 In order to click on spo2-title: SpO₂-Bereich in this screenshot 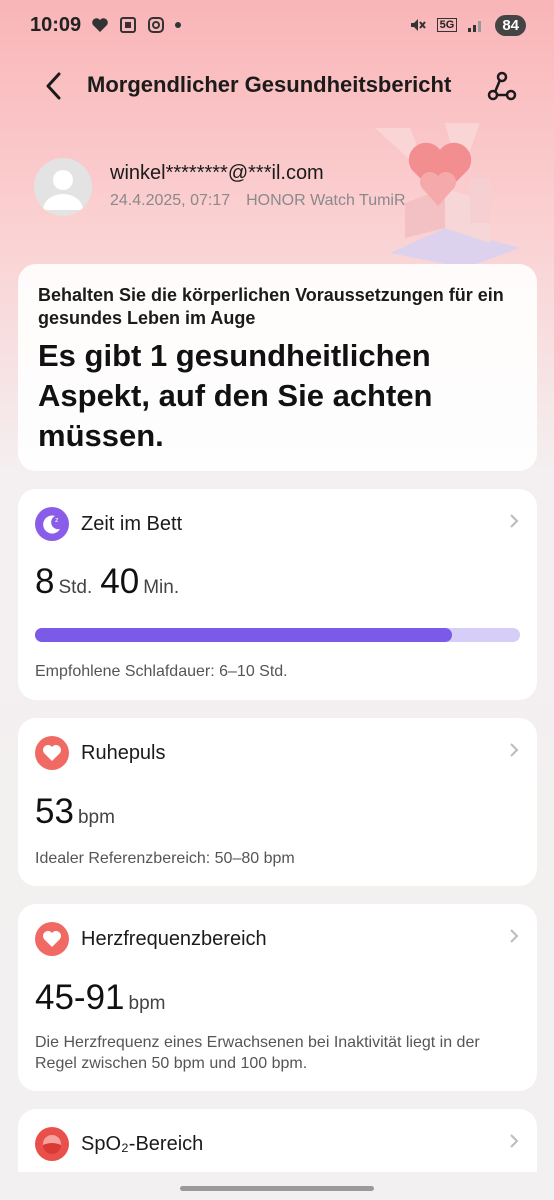, I will do `click(142, 1143)`.